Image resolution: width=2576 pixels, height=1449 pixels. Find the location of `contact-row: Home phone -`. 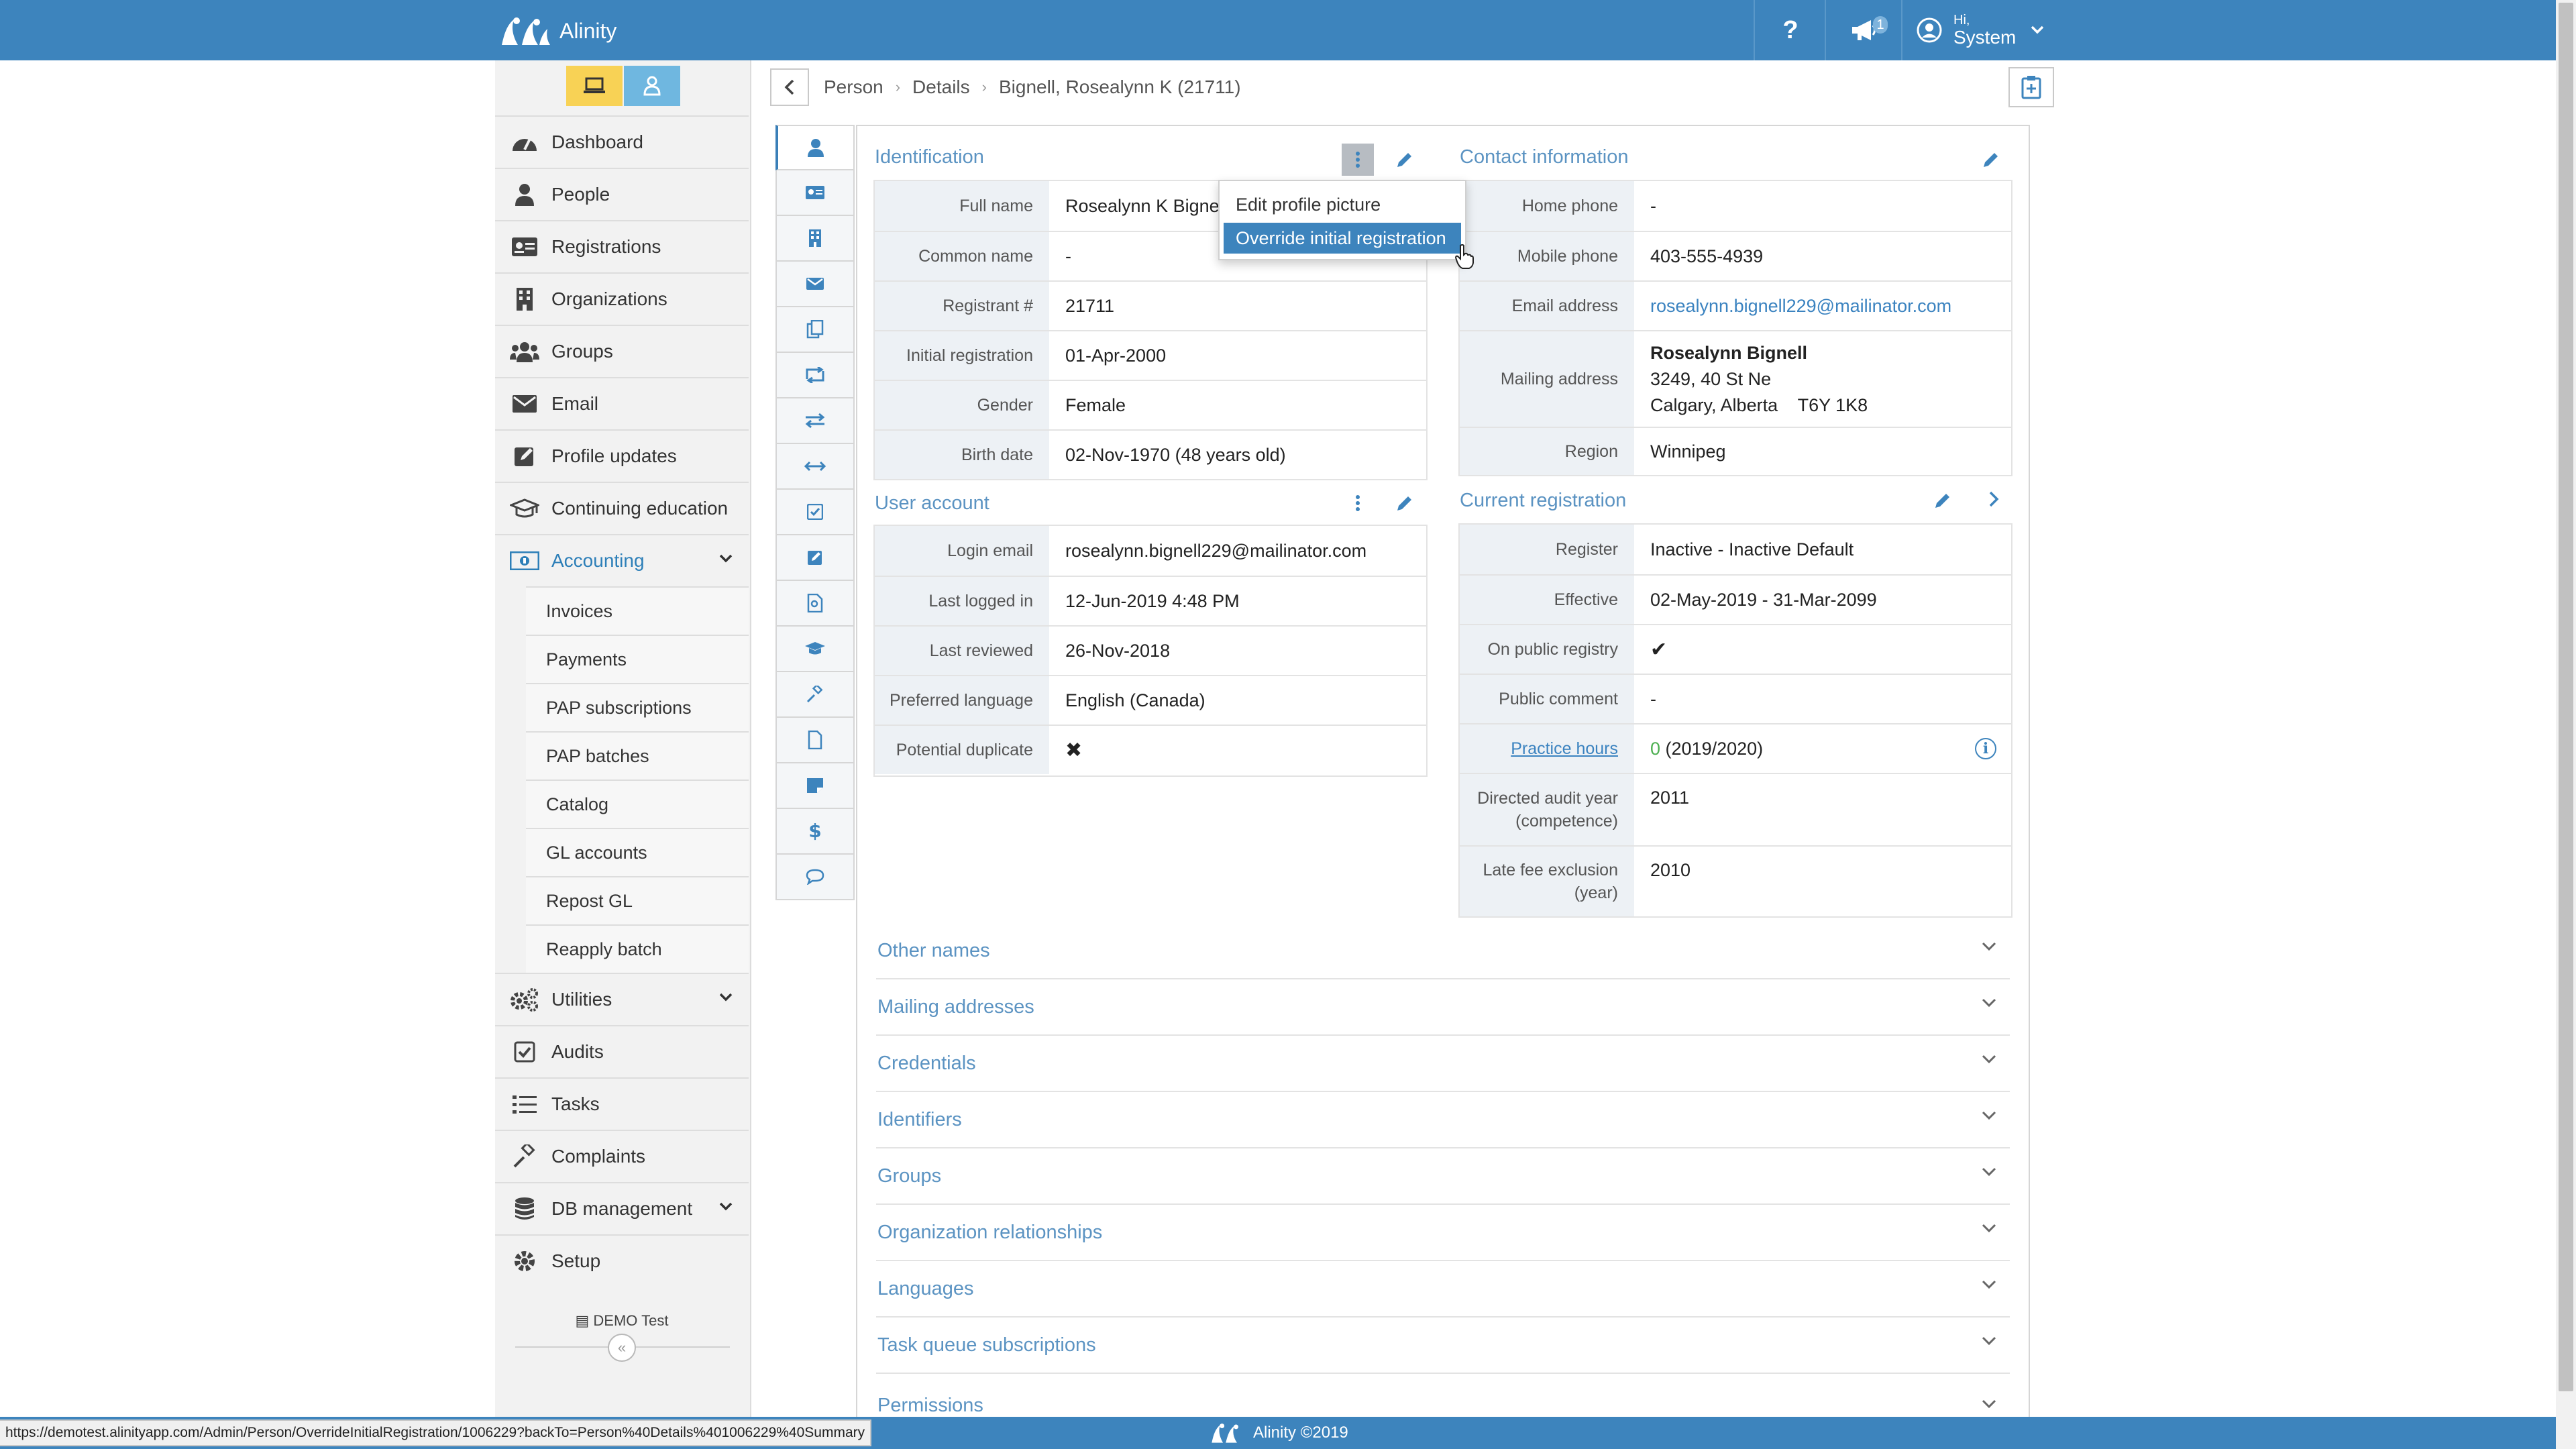

contact-row: Home phone - is located at coordinates (1735, 206).